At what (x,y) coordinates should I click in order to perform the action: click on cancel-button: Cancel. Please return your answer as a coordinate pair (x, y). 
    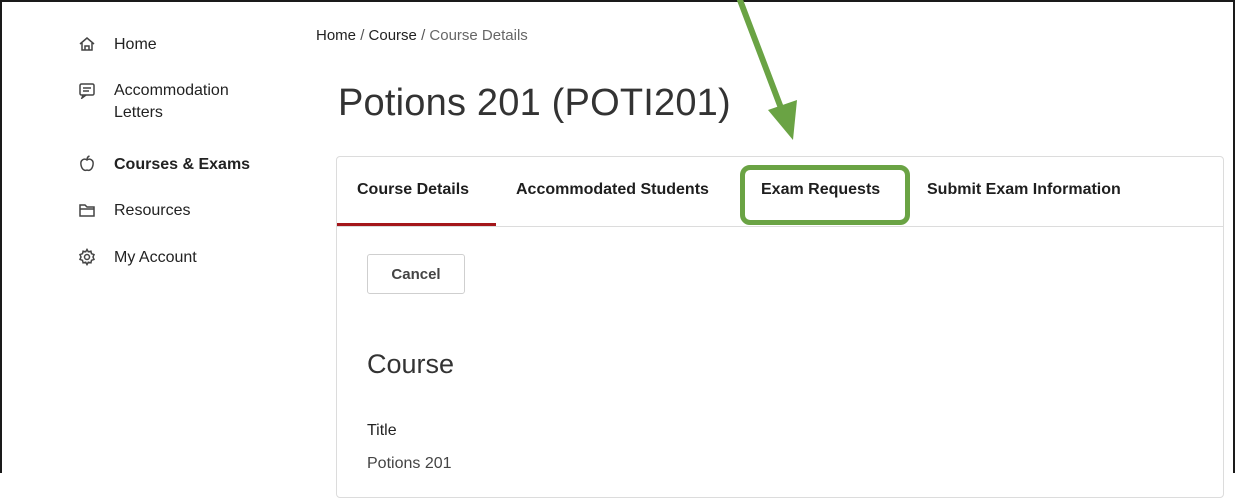
    Looking at the image, I should click on (416, 274).